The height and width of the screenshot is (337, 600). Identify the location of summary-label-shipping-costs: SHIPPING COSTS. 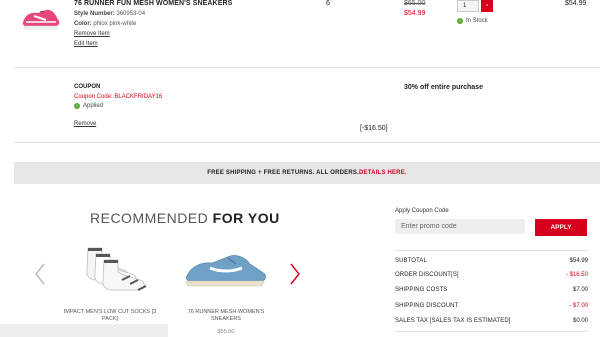
(421, 290).